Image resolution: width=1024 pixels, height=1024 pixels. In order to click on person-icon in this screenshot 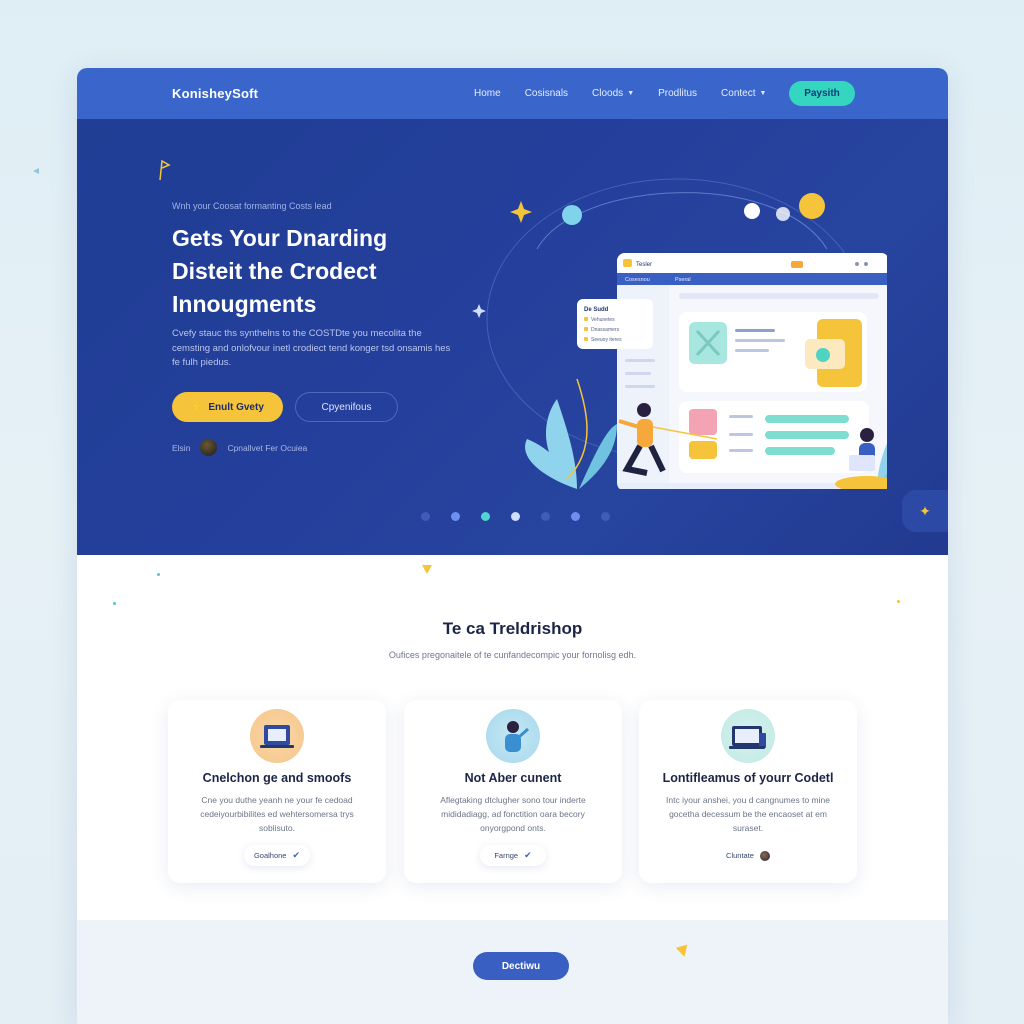, I will do `click(513, 736)`.